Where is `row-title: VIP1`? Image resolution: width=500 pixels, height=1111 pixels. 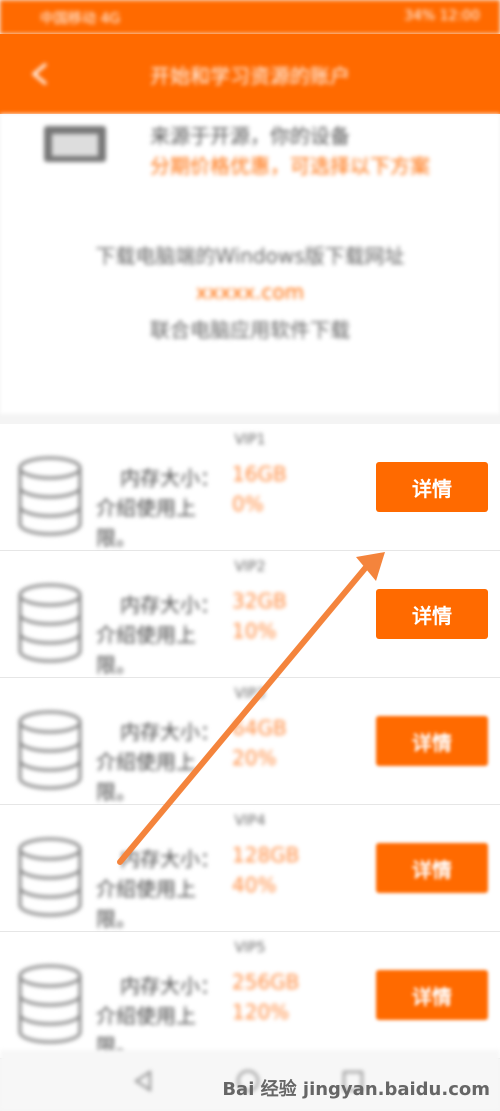 row-title: VIP1 is located at coordinates (250, 440).